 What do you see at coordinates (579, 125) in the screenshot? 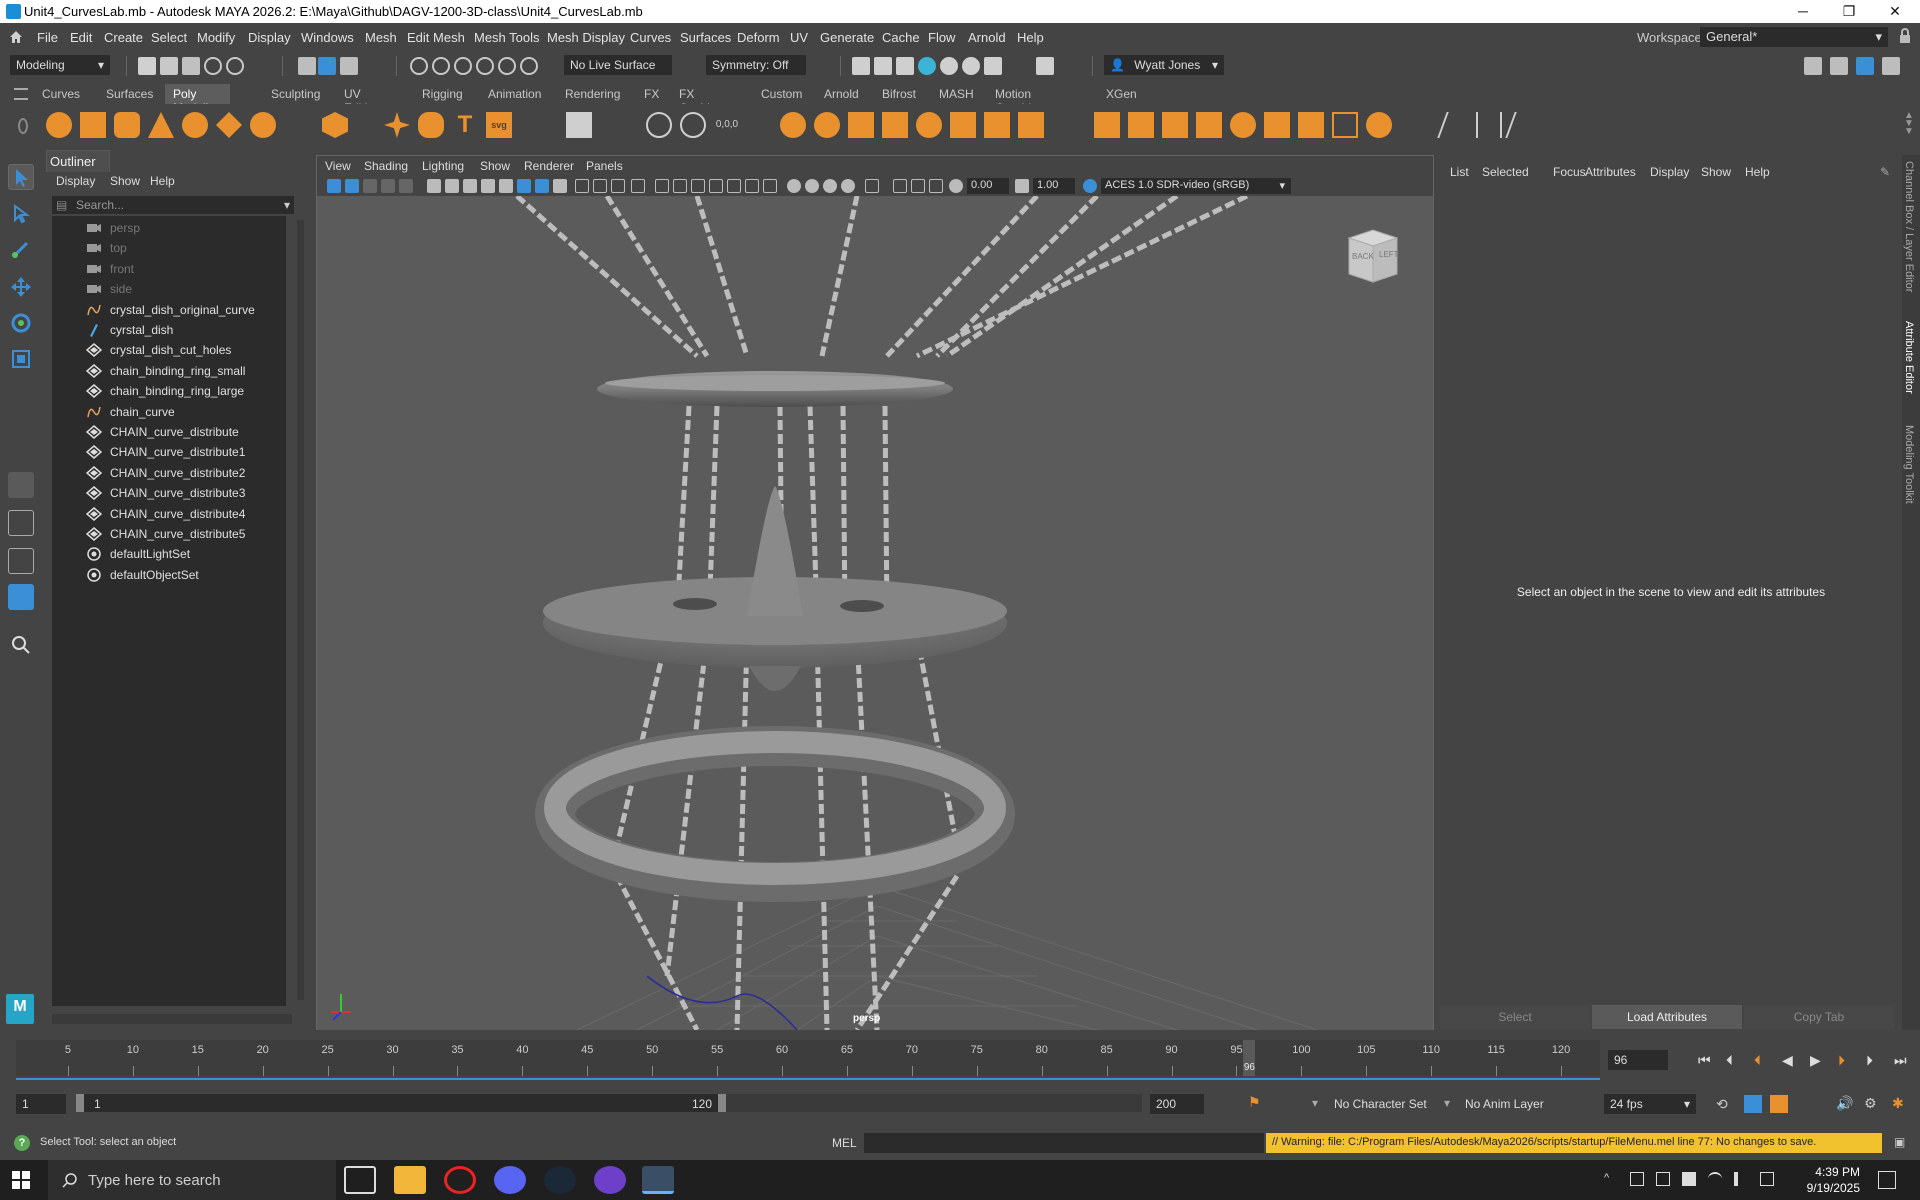
I see `uv-editor-icon` at bounding box center [579, 125].